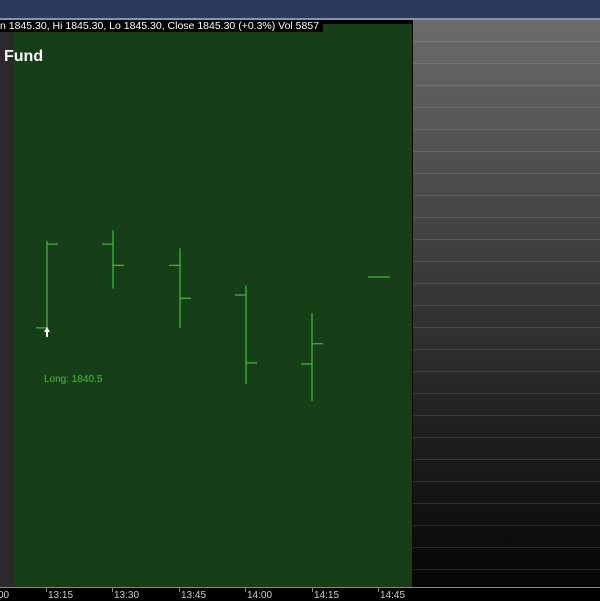  Describe the element at coordinates (300, 594) in the screenshot. I see `time-axis: 00 13:15 13:30 13:45 14:00 14:15 14:45` at that location.